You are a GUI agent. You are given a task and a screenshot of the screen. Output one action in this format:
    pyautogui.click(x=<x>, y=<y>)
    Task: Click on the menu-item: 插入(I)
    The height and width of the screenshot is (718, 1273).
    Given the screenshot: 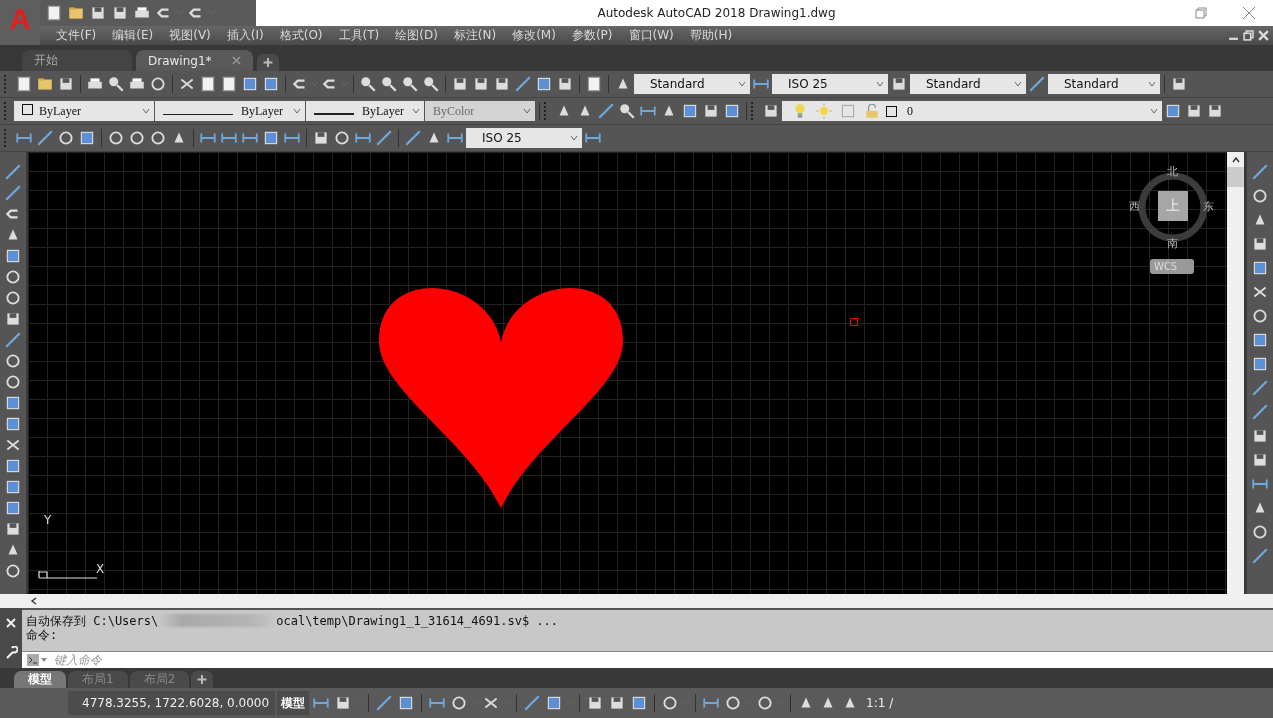 What is the action you would take?
    pyautogui.click(x=245, y=35)
    